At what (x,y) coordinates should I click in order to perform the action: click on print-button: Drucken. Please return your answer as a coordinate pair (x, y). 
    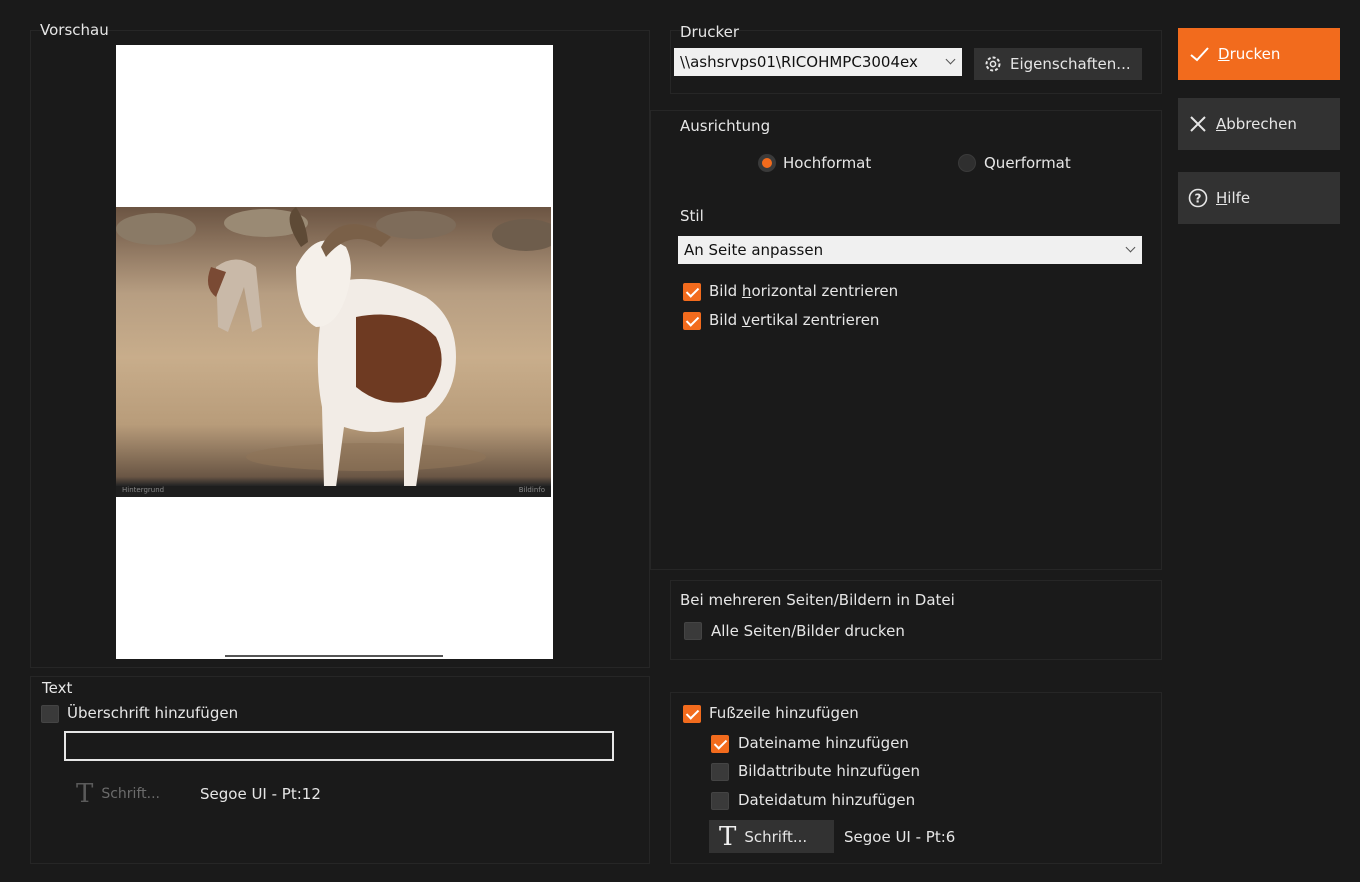
    Looking at the image, I should click on (1259, 54).